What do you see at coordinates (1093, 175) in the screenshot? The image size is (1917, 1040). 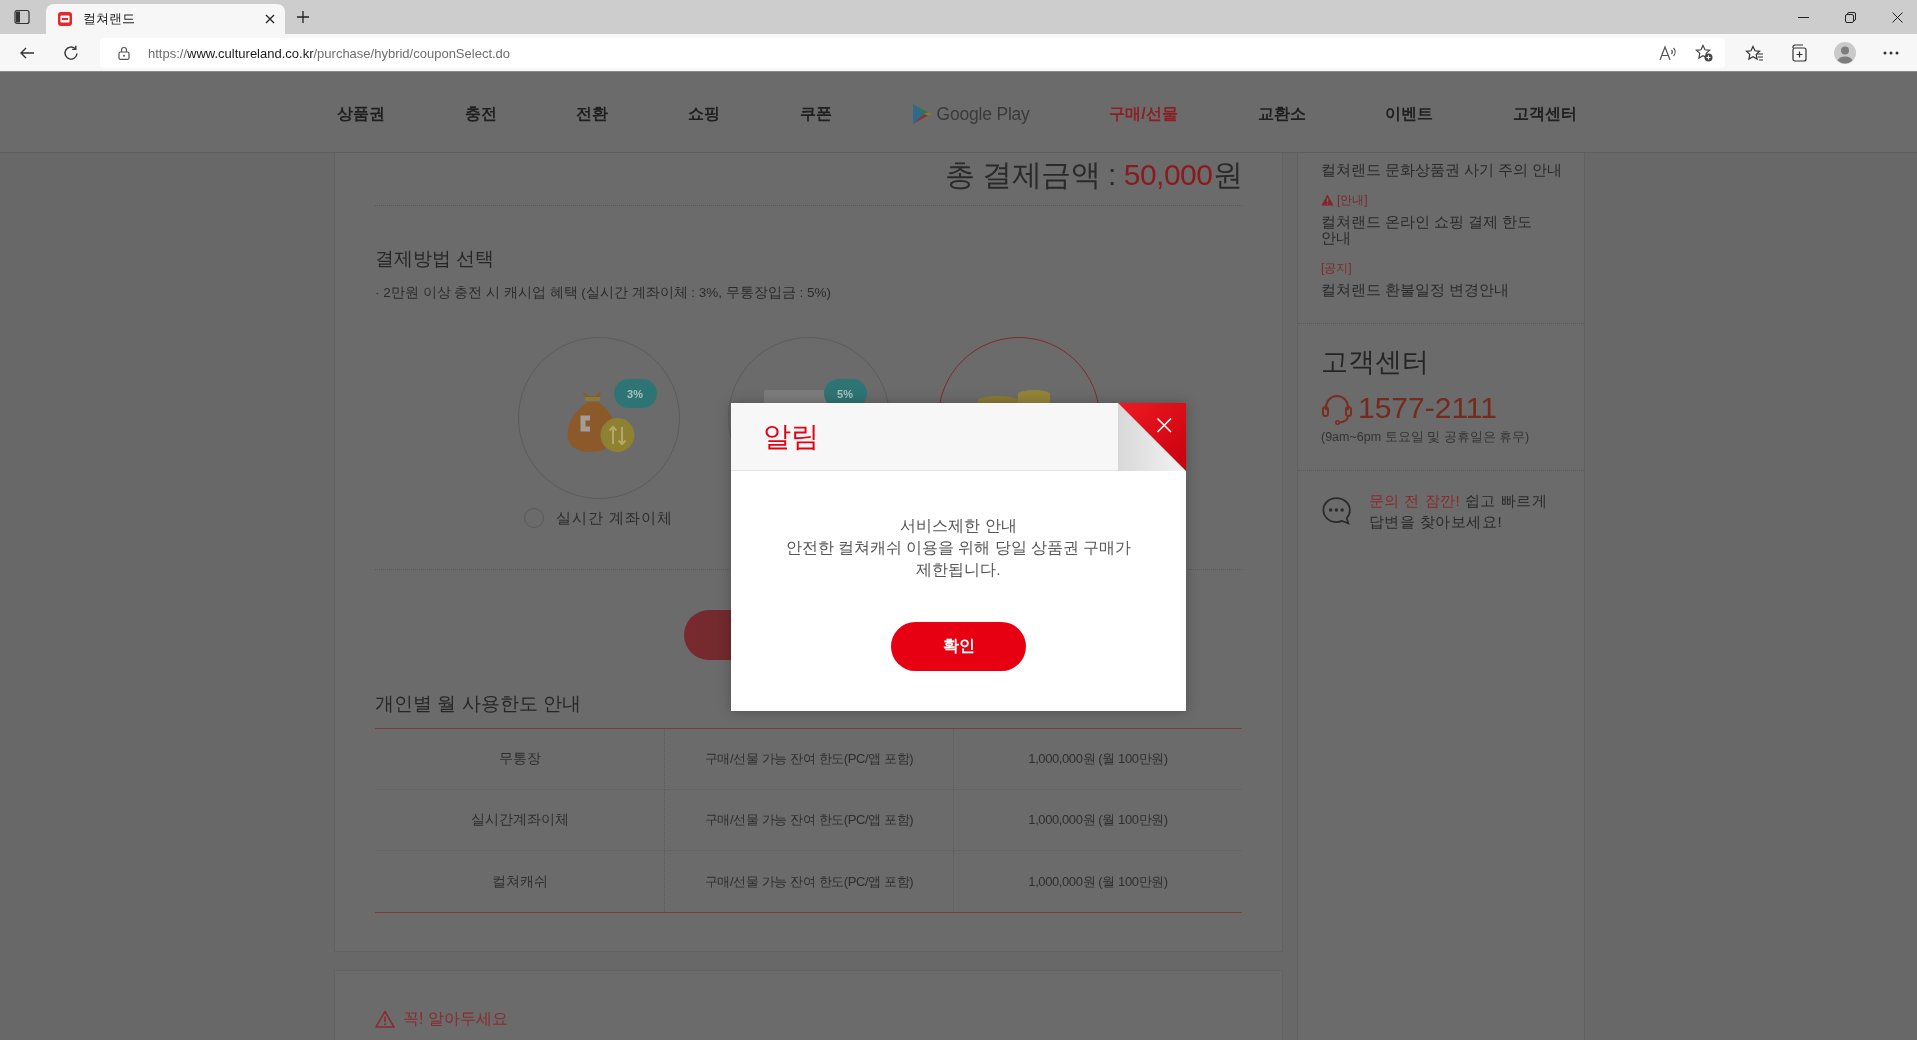 I see `total-amount: 총 결제금액 : 50,000원` at bounding box center [1093, 175].